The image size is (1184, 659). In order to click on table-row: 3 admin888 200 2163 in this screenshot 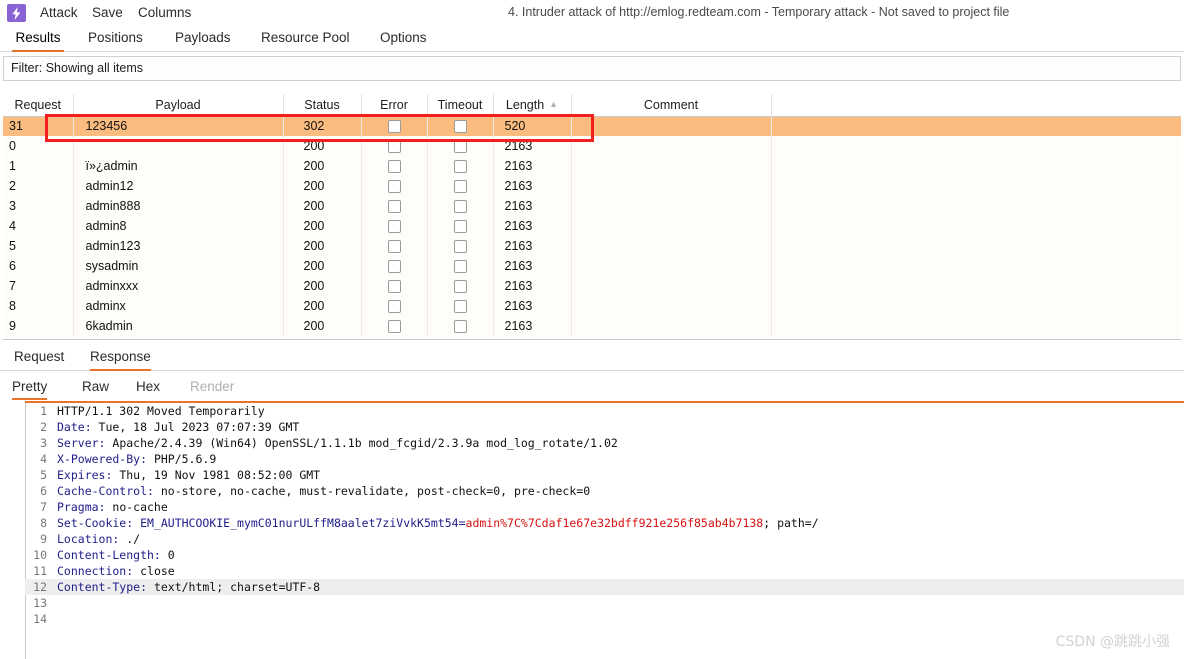, I will do `click(592, 206)`.